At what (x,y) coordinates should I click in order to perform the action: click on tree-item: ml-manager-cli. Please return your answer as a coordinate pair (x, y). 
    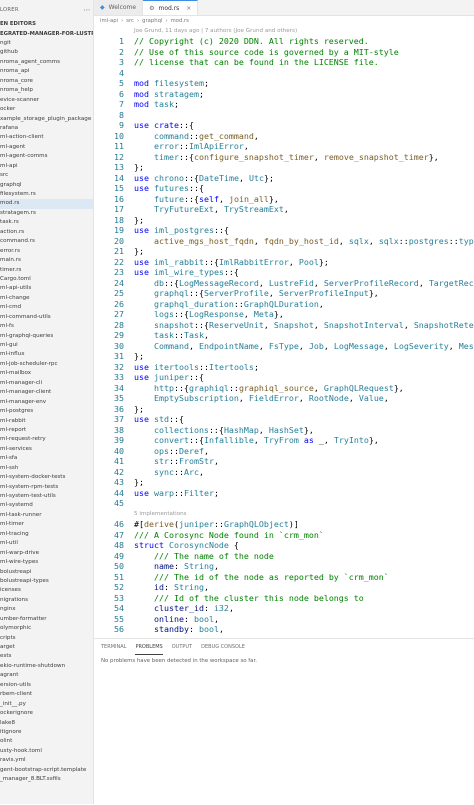
    Looking at the image, I should click on (46, 383).